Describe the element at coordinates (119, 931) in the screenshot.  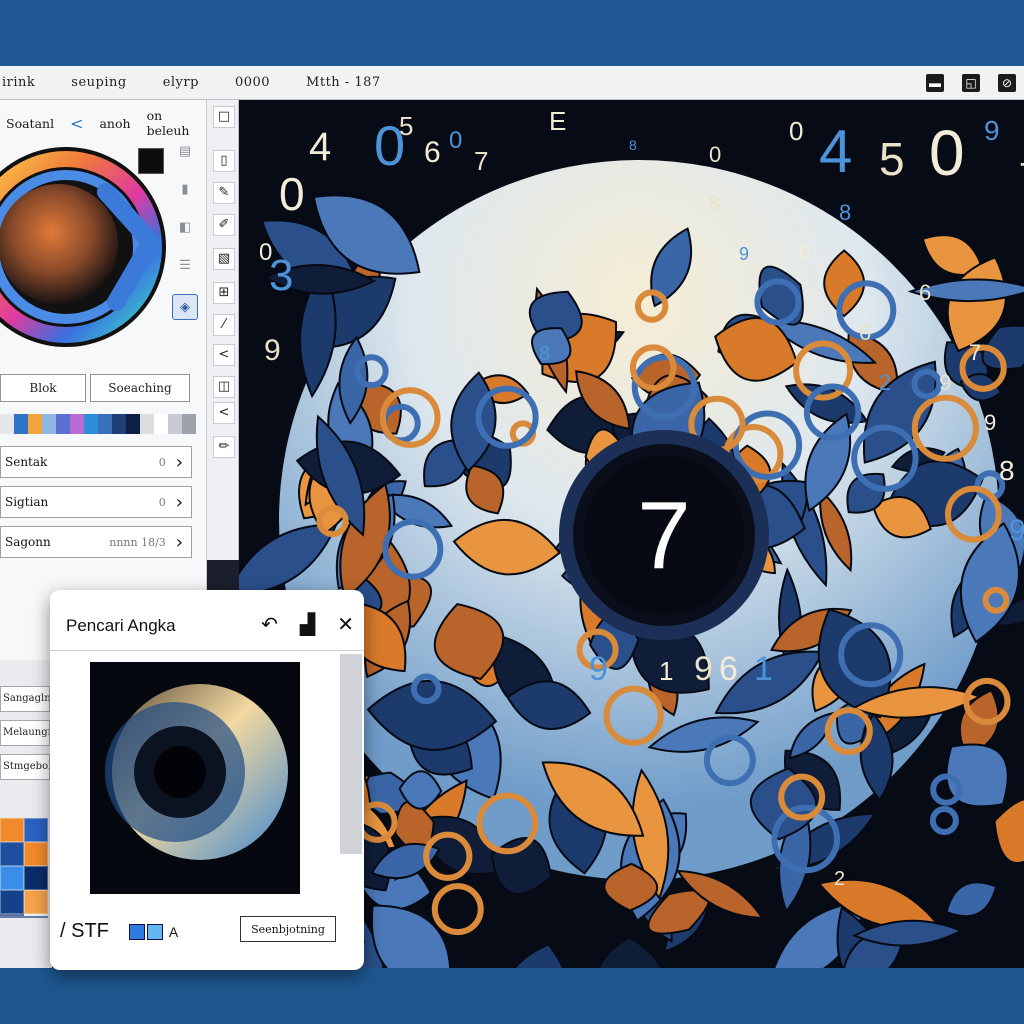
I see `dialog-footer: / STF A` at that location.